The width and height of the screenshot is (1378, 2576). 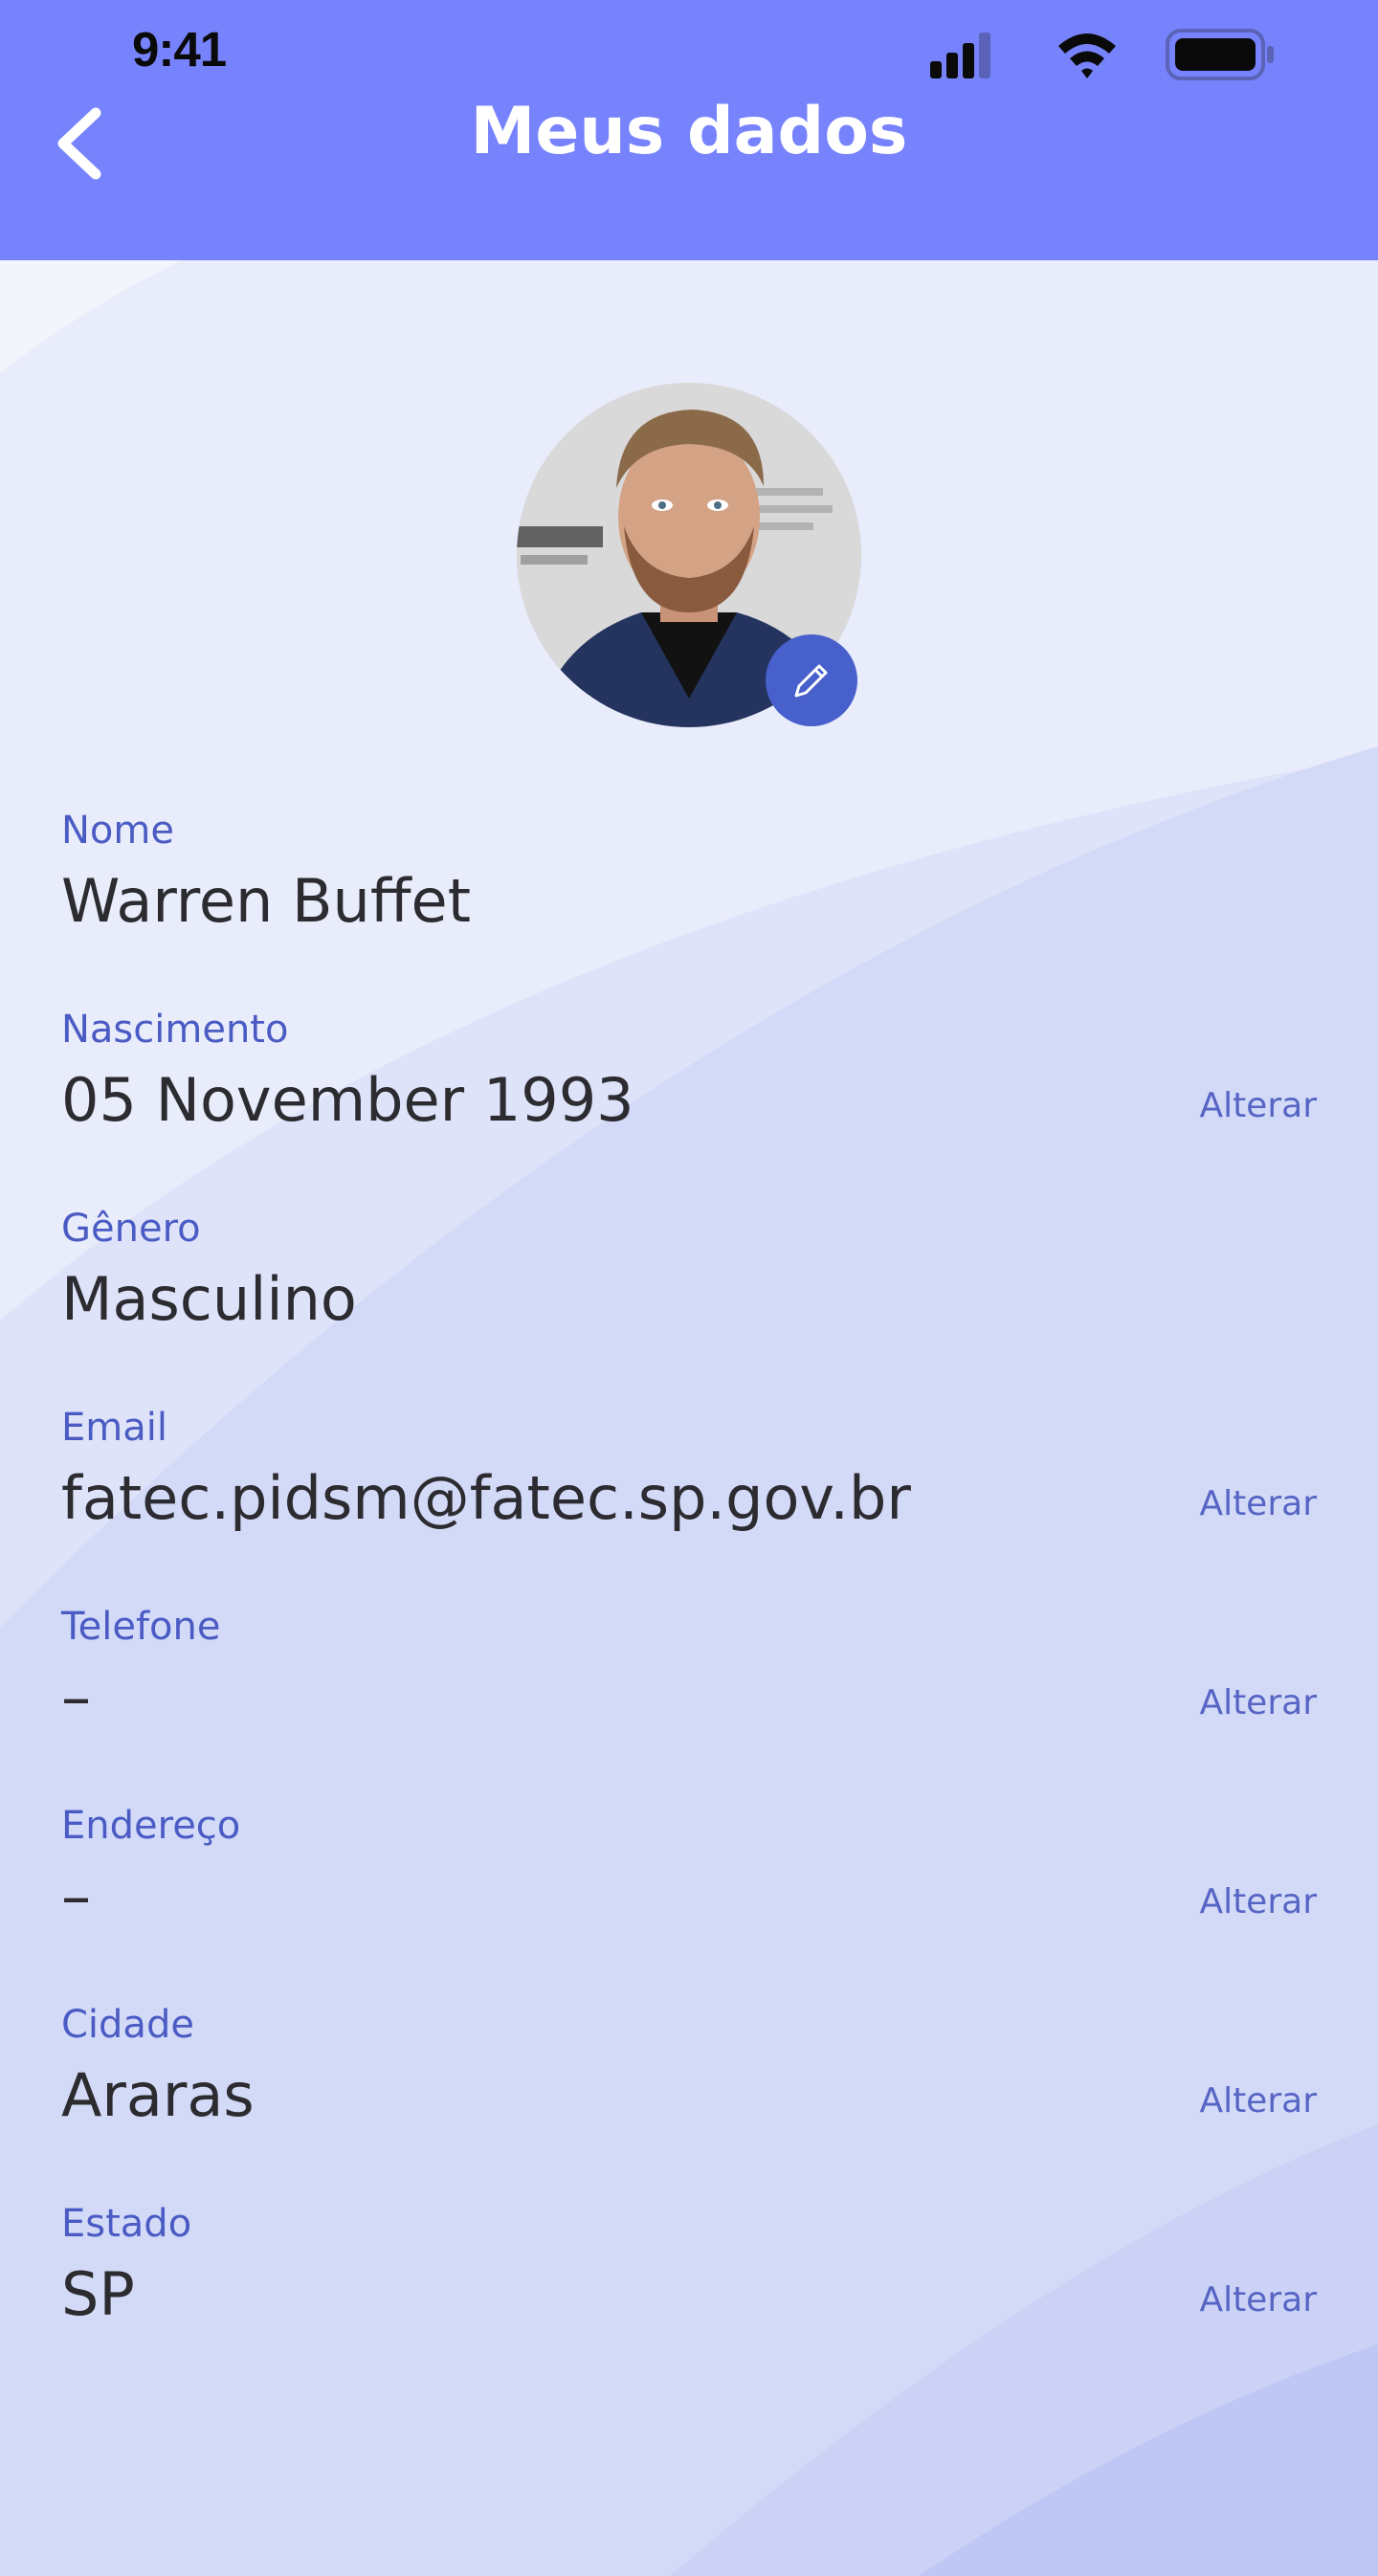 I want to click on status-icons, so click(x=1102, y=54).